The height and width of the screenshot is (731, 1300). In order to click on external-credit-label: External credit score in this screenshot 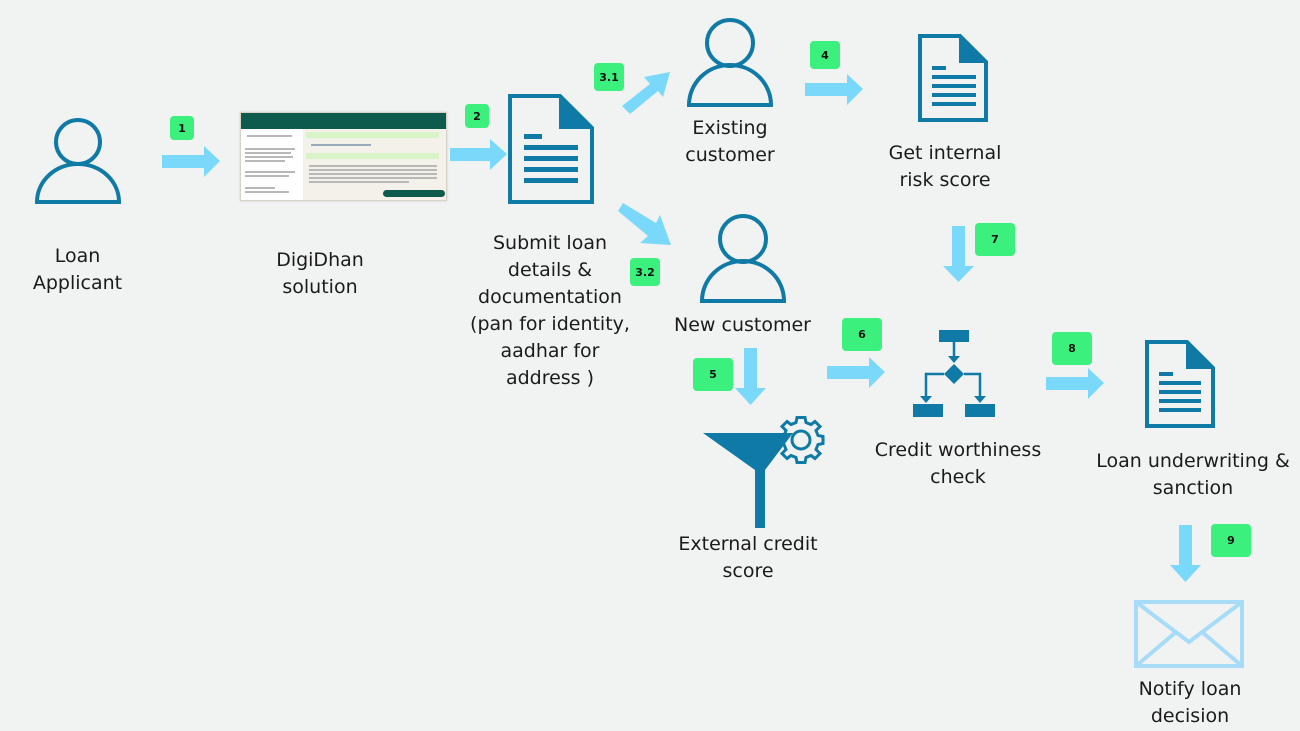, I will do `click(748, 557)`.